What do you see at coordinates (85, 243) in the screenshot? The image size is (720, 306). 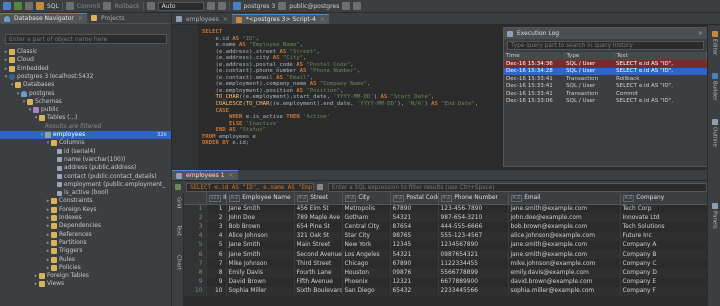 I see `tree-node: ▸ Partitions` at bounding box center [85, 243].